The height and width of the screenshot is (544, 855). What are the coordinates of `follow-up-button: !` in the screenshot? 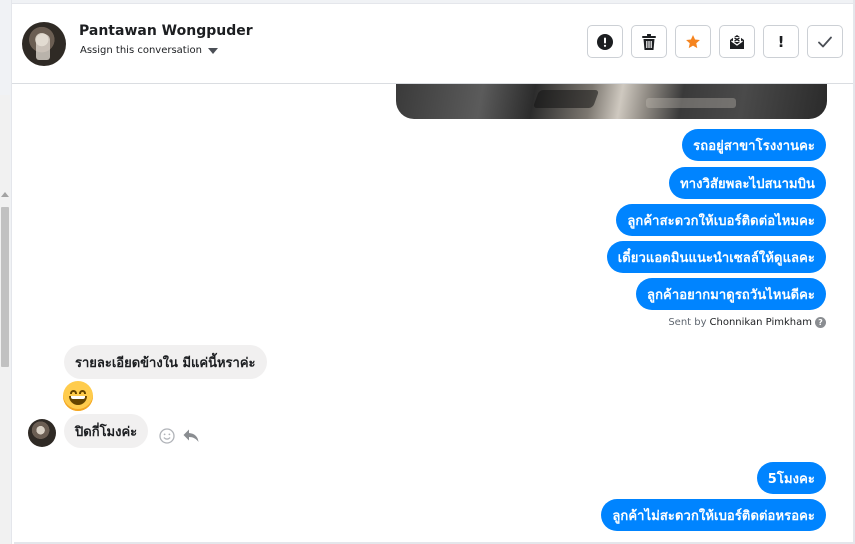 It's located at (781, 41).